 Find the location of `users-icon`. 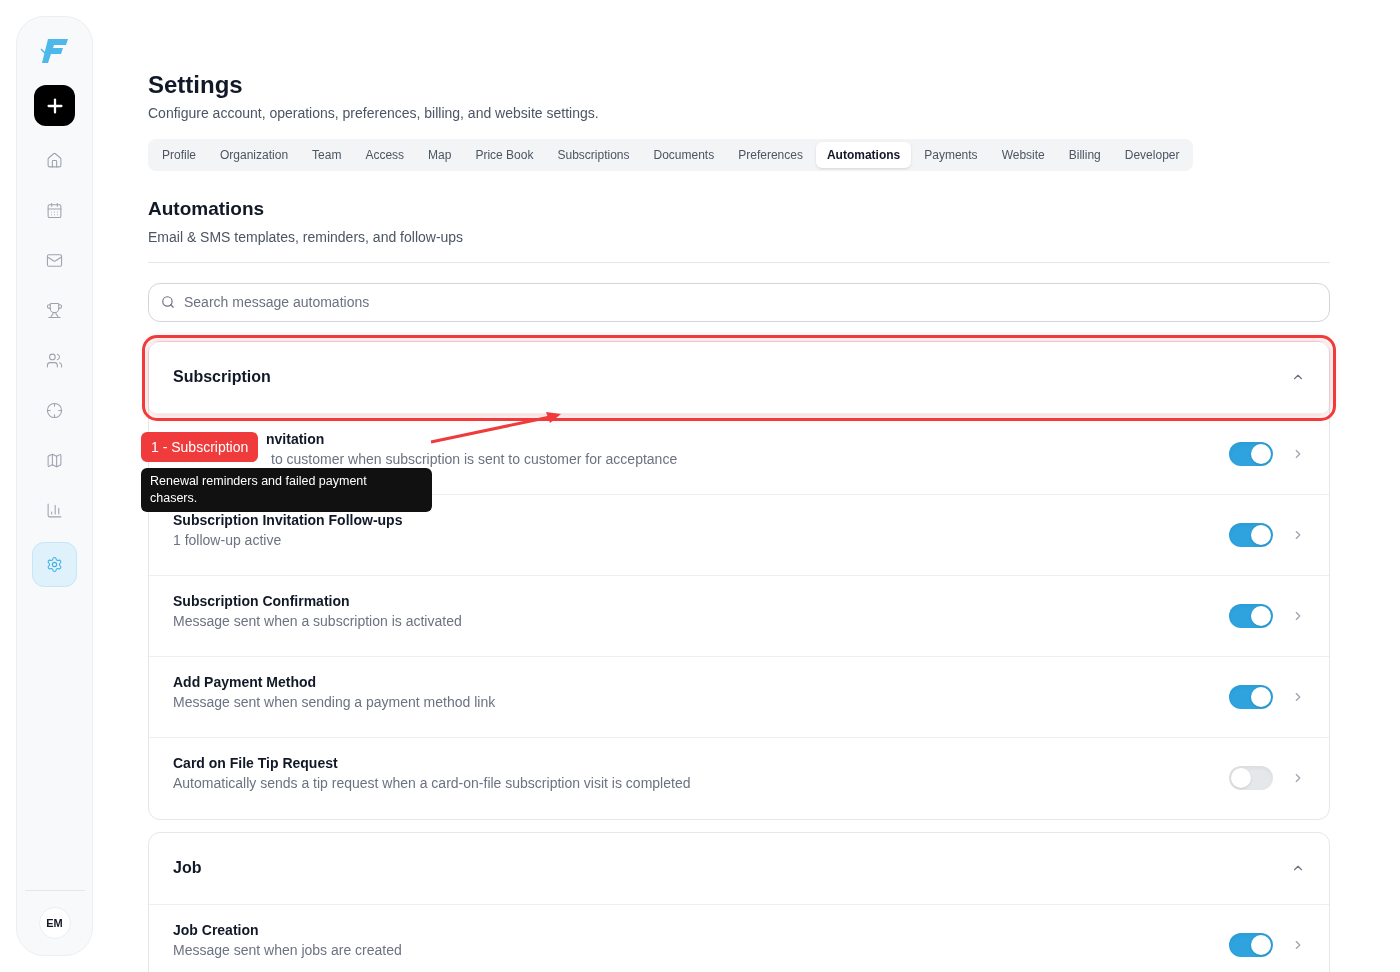

users-icon is located at coordinates (54, 360).